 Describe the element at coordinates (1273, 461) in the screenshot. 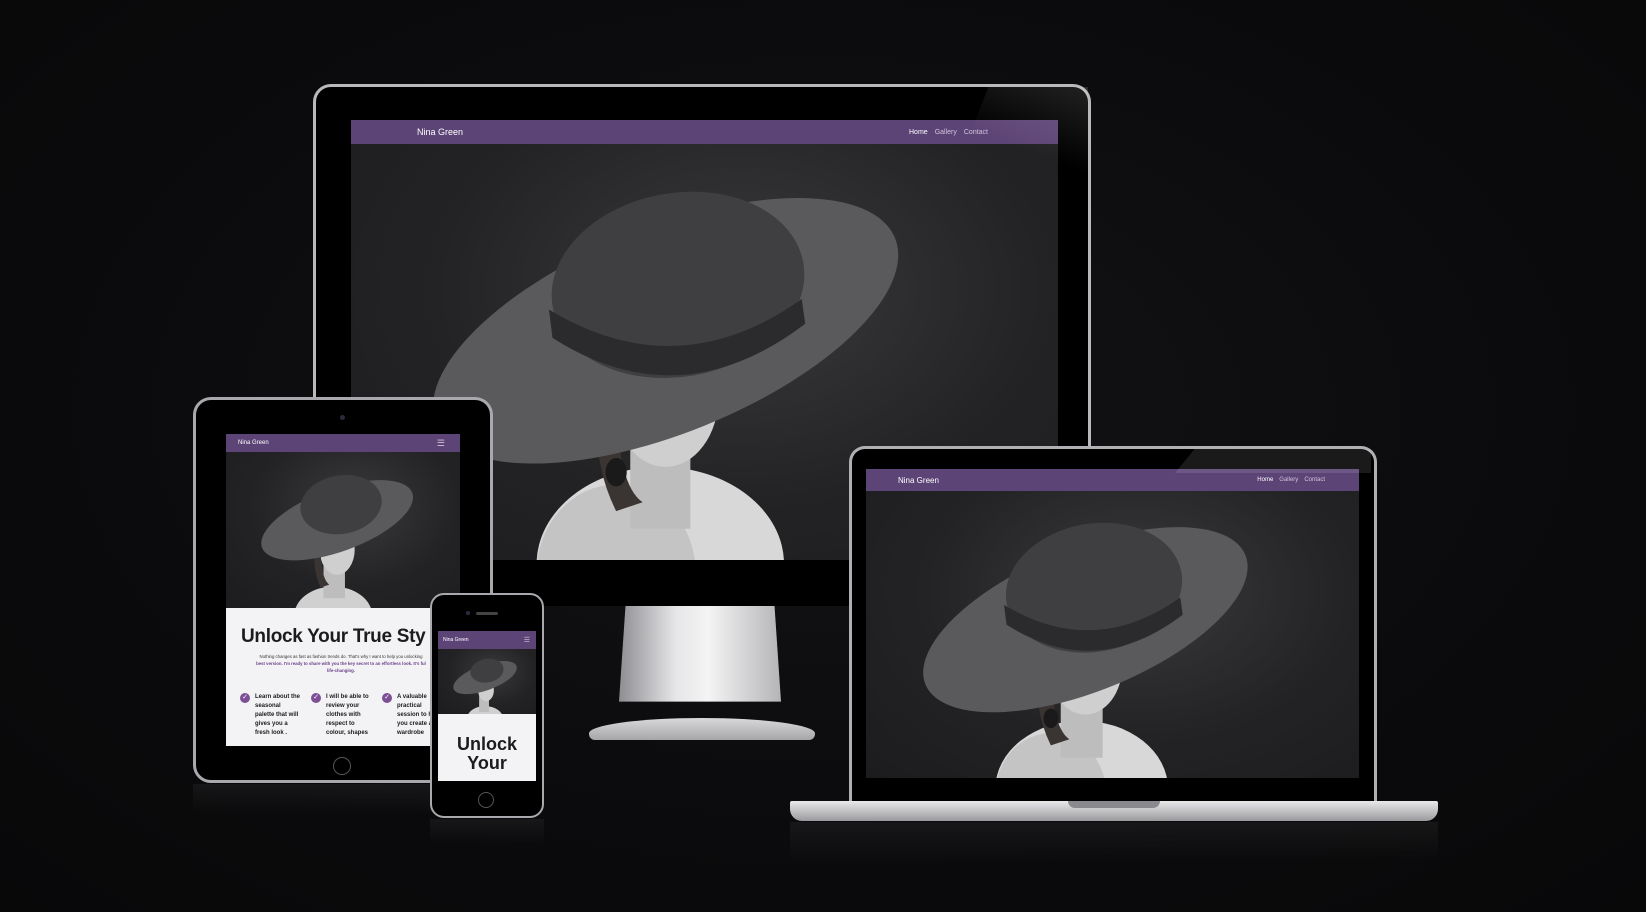

I see `laptop-screen-glare` at that location.